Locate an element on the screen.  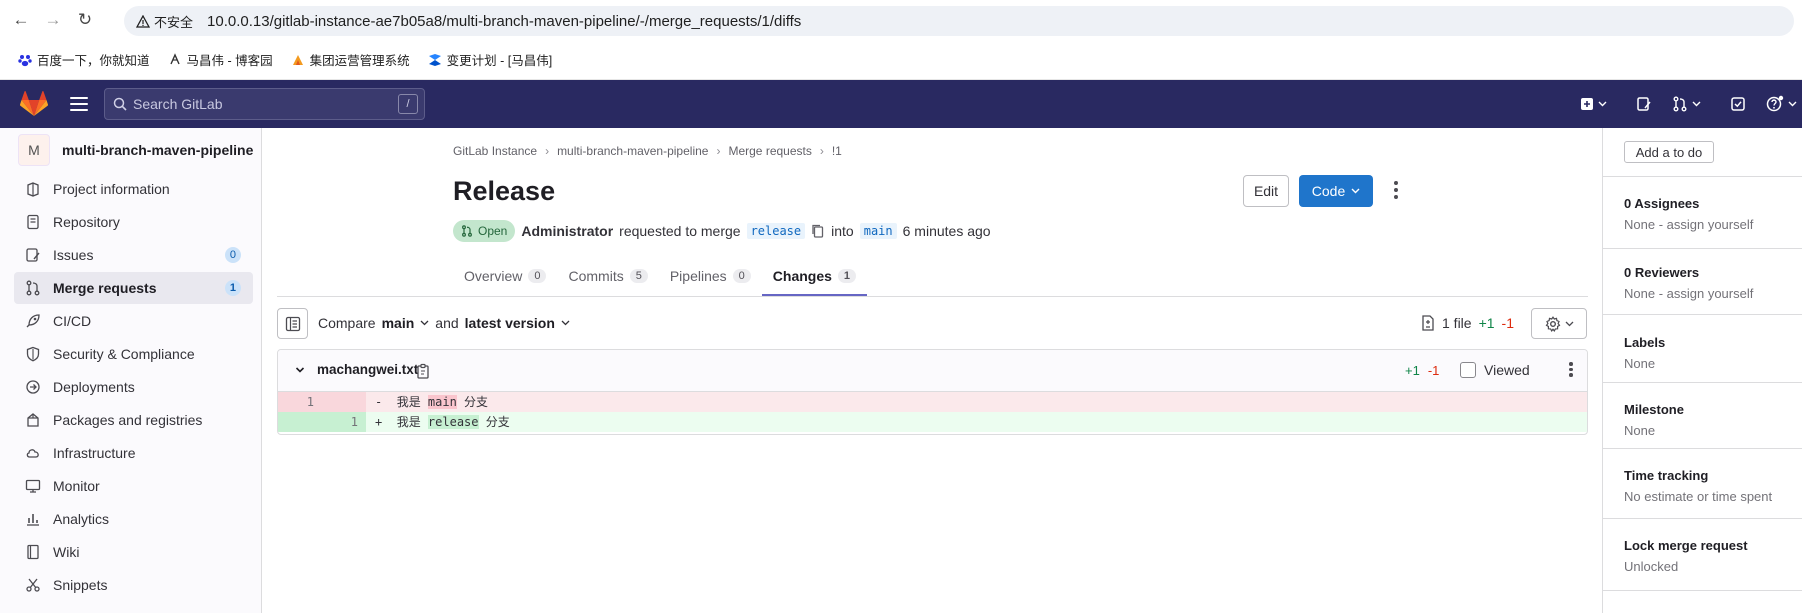
monitor-icon is located at coordinates (33, 486).